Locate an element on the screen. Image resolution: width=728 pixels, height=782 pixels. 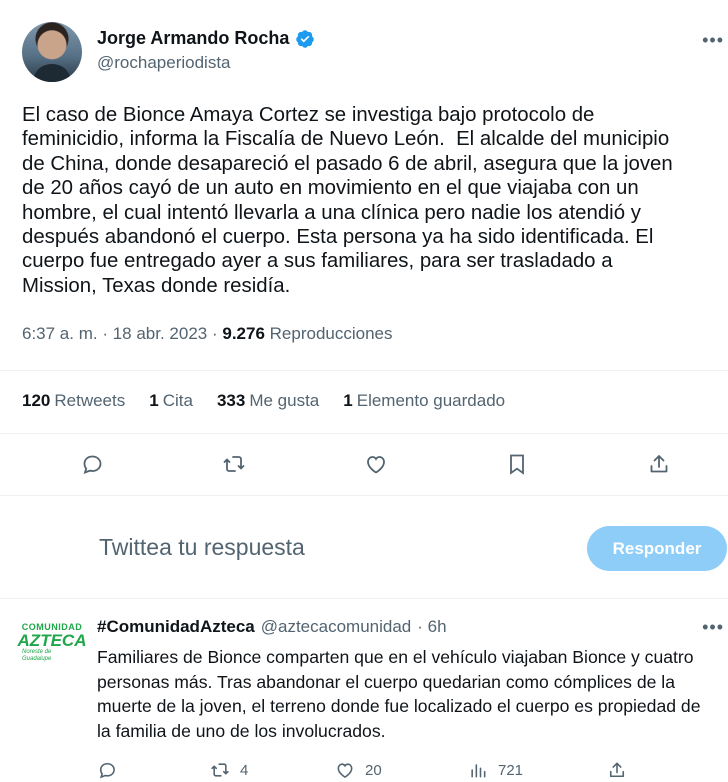
logo-top-text: COMUNIDAD is located at coordinates (52, 626).